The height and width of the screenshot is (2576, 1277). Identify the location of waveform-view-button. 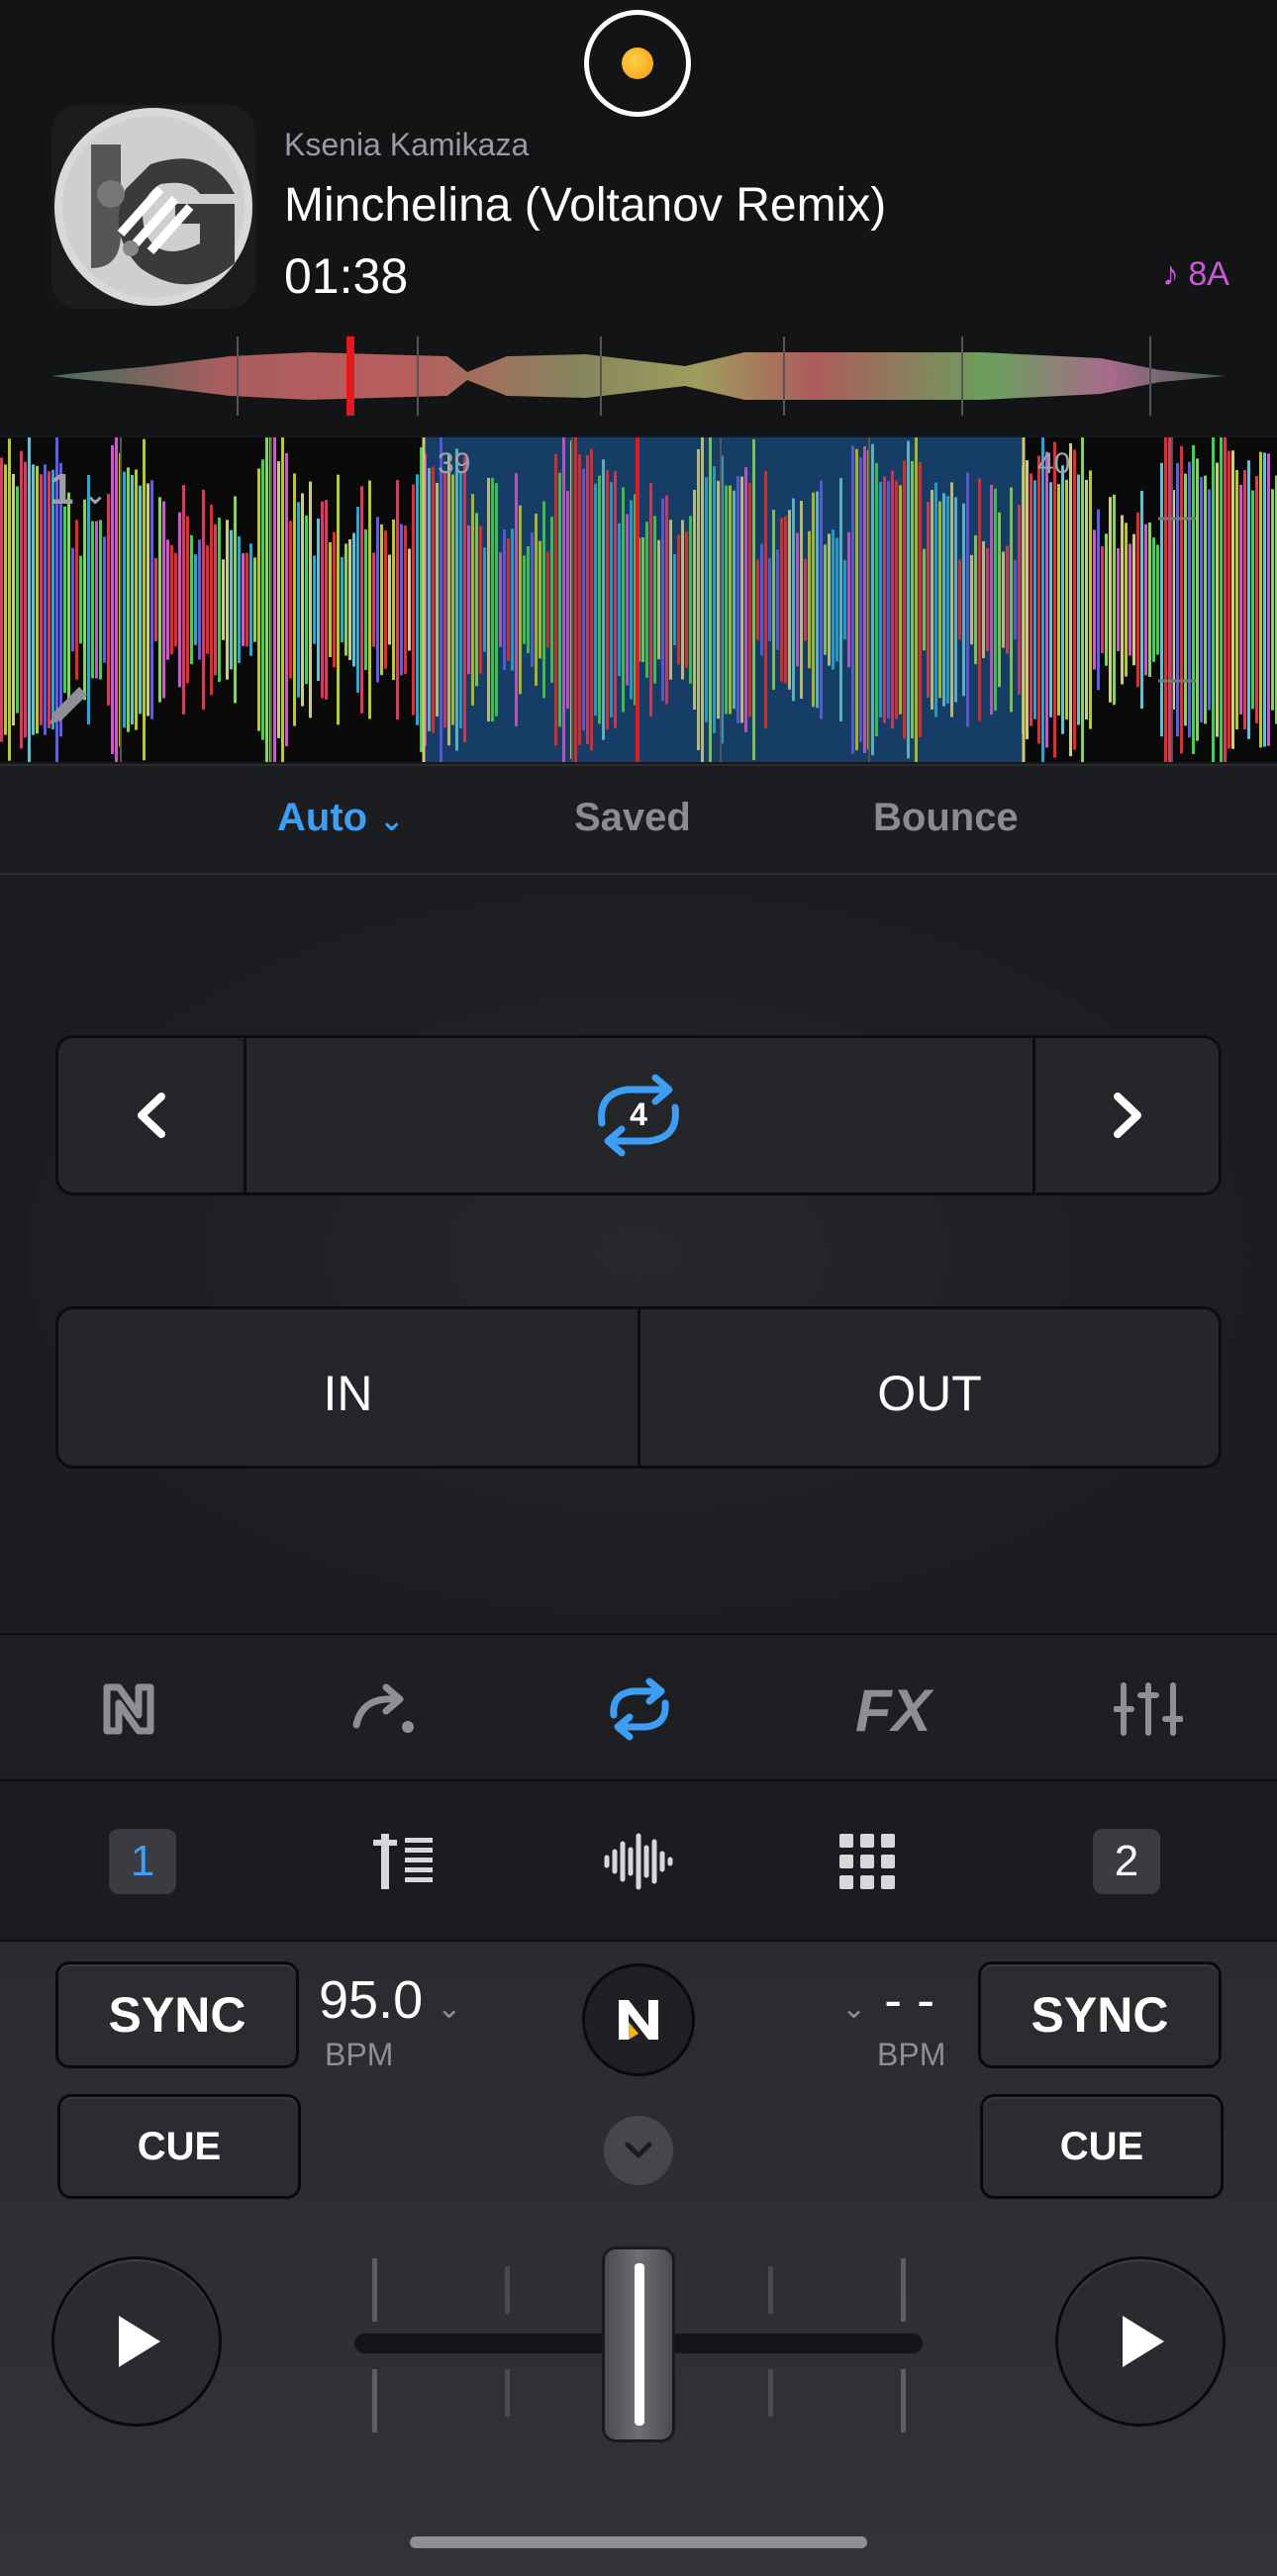
(638, 1861).